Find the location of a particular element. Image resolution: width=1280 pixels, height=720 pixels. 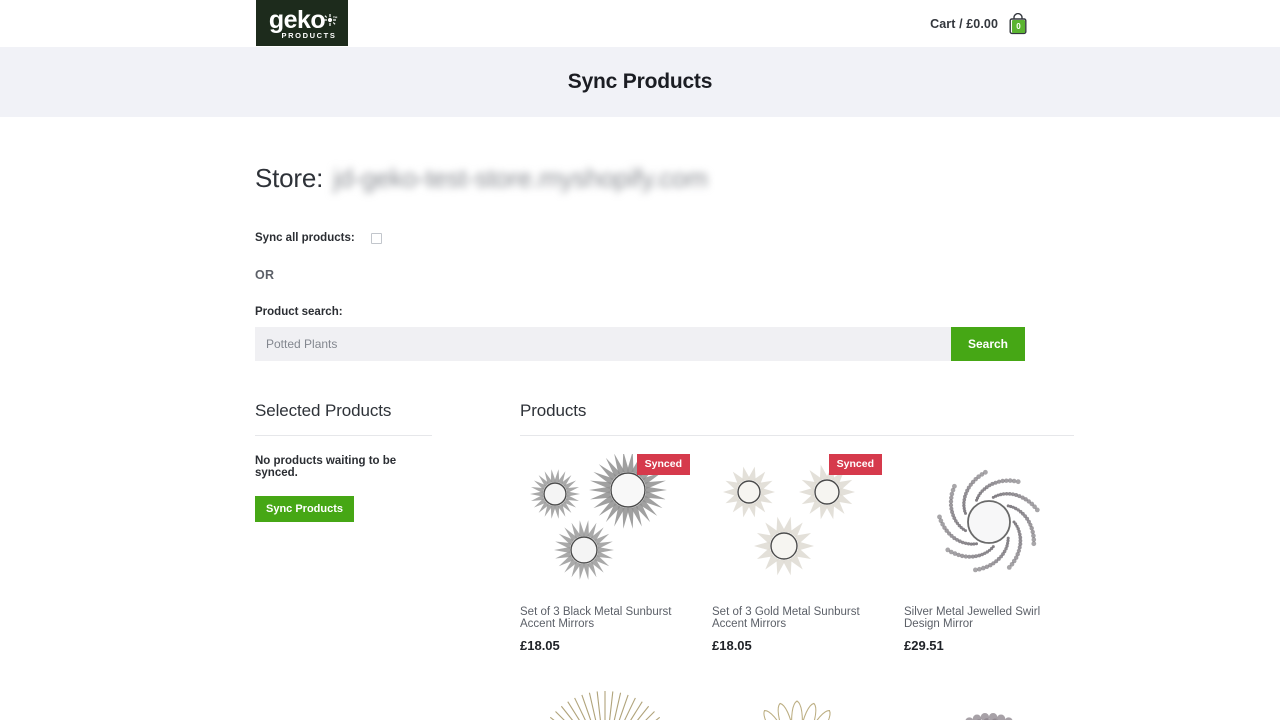

products-title: Products is located at coordinates (553, 410).